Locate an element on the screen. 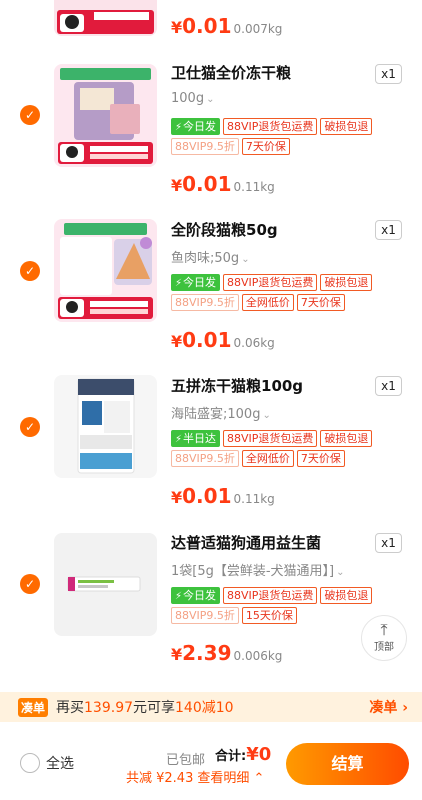 This screenshot has height=800, width=422. item-price: ¥0.01 0.06kg is located at coordinates (223, 340).